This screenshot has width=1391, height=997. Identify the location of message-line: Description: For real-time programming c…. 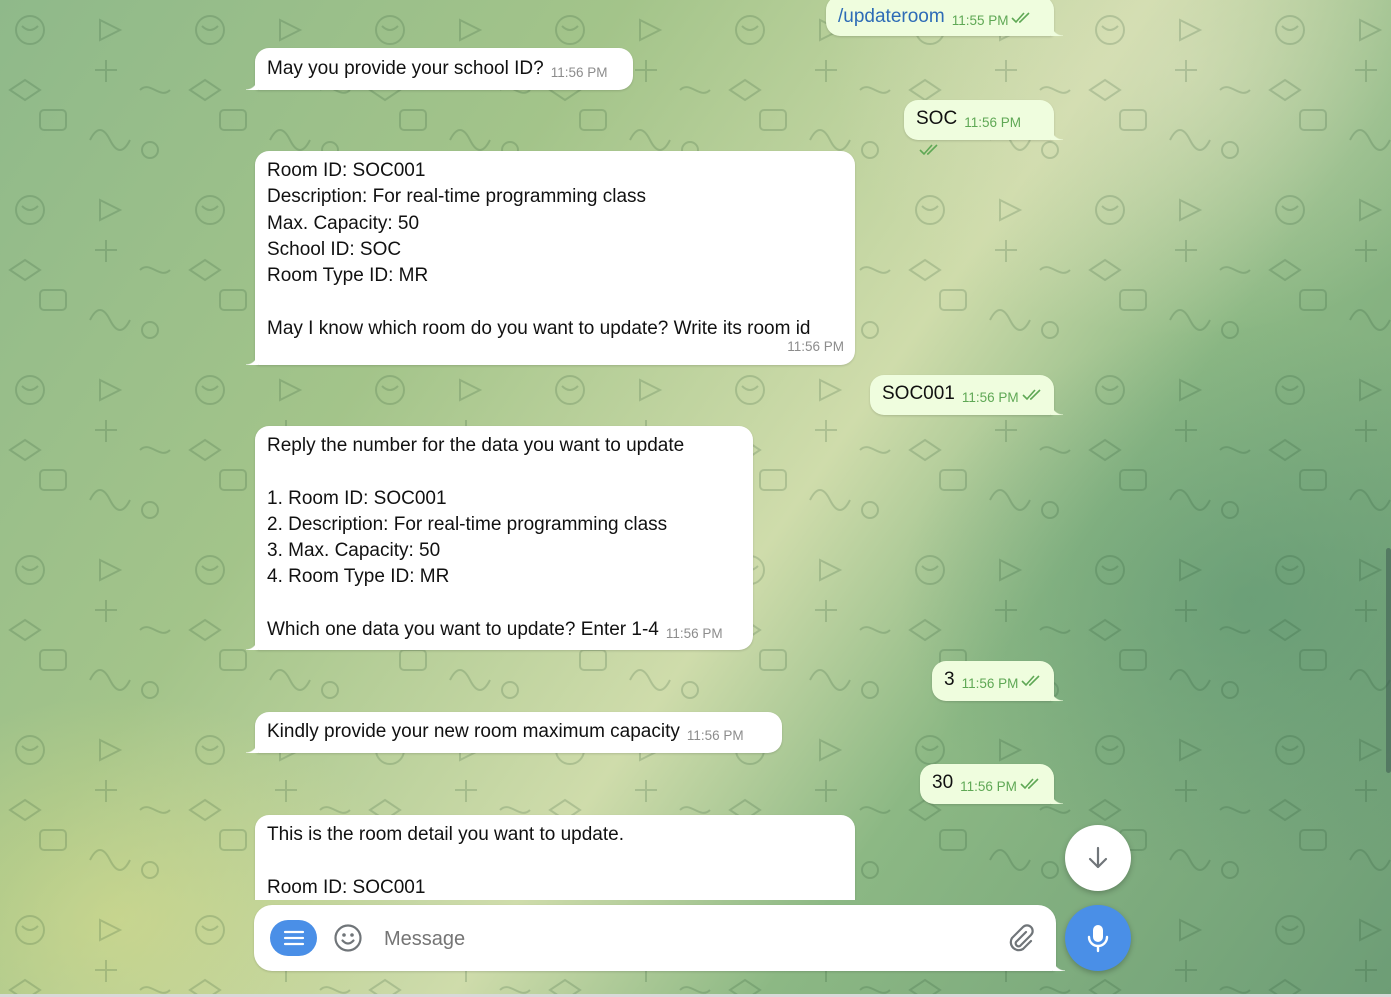
(457, 197).